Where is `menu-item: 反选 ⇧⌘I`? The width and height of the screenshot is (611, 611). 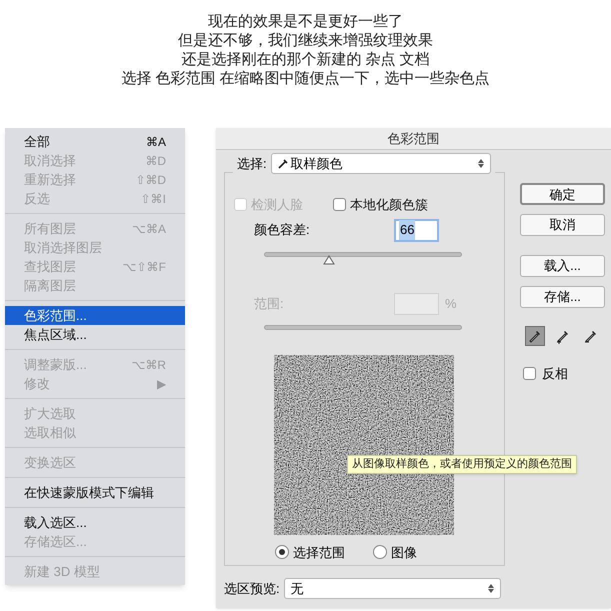
menu-item: 反选 ⇧⌘I is located at coordinates (95, 198).